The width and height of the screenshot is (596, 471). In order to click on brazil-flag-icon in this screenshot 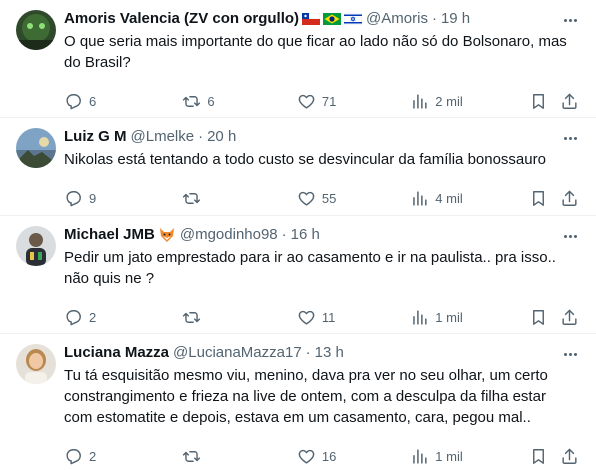, I will do `click(332, 19)`.